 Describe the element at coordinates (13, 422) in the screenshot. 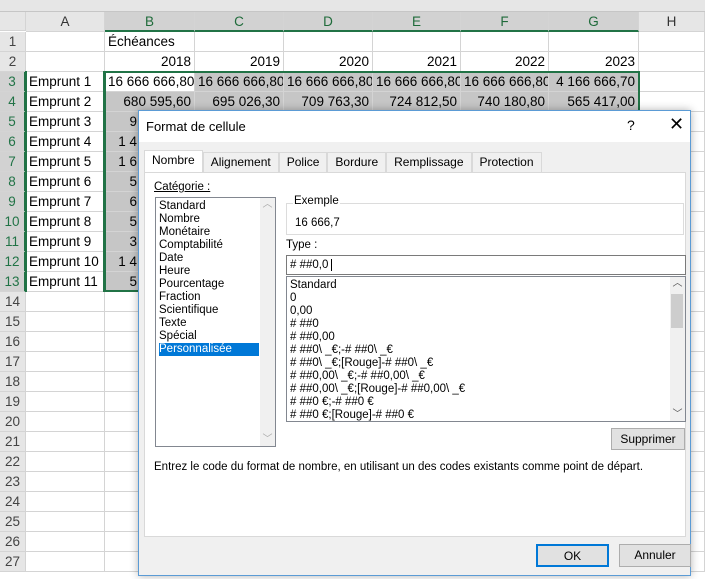

I see `row-header-20: 20` at that location.